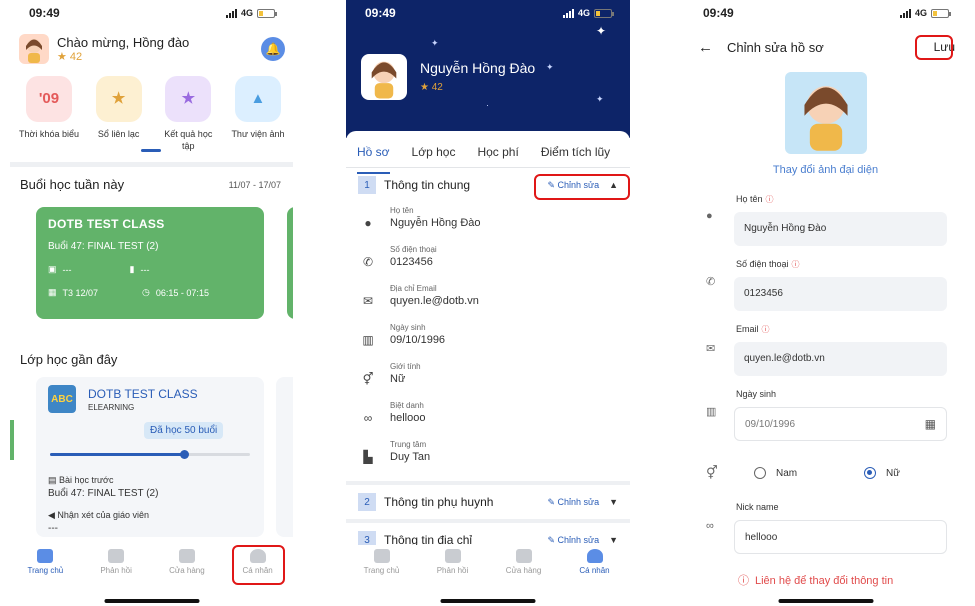 The height and width of the screenshot is (606, 975). I want to click on next-recent-card-peek, so click(284, 457).